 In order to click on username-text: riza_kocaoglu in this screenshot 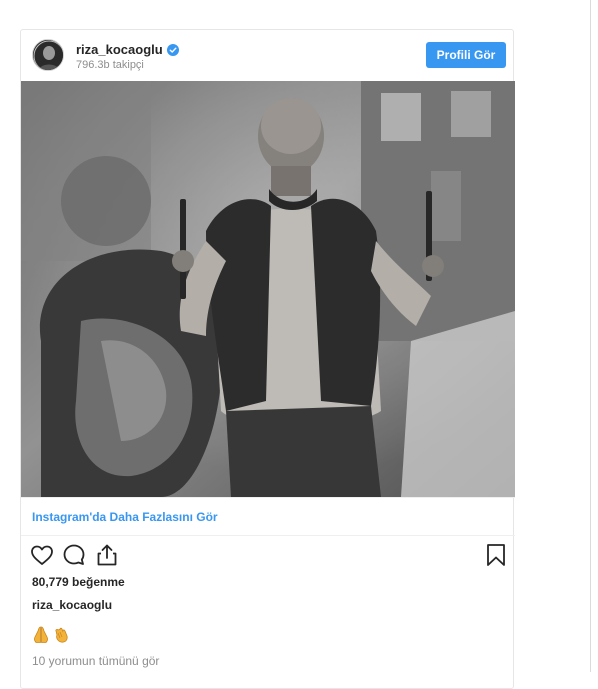, I will do `click(119, 49)`.